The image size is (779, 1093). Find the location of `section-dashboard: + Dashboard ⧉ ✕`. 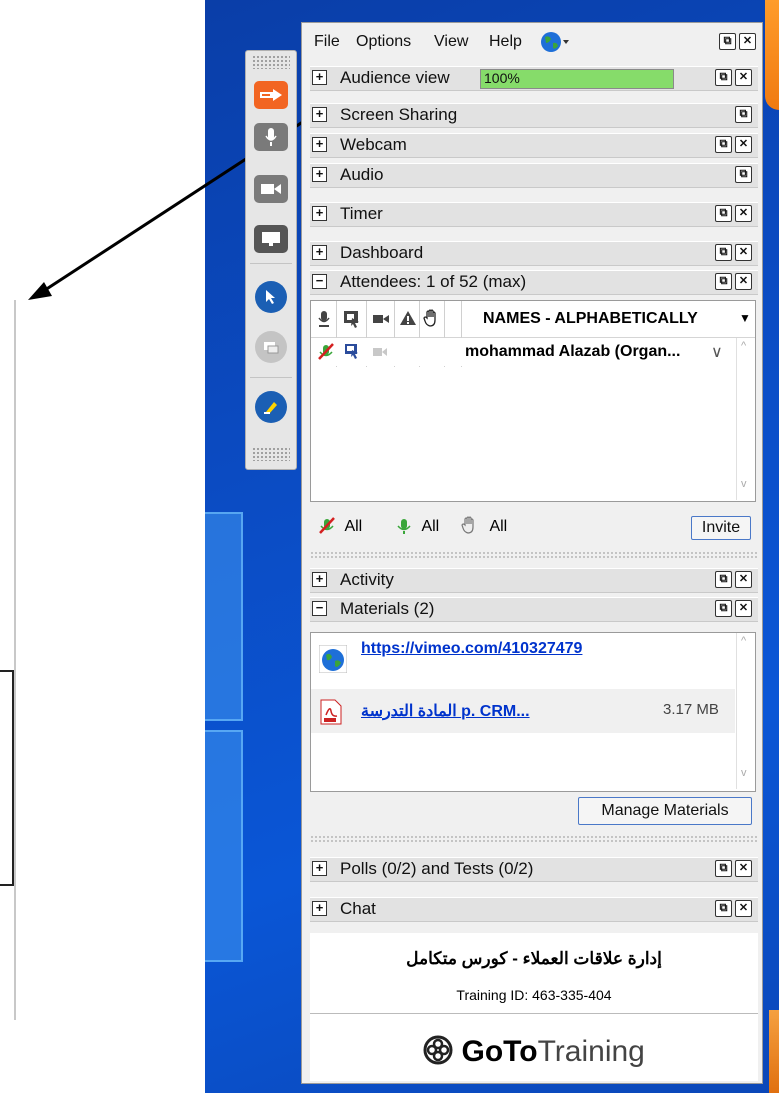

section-dashboard: + Dashboard ⧉ ✕ is located at coordinates (534, 253).